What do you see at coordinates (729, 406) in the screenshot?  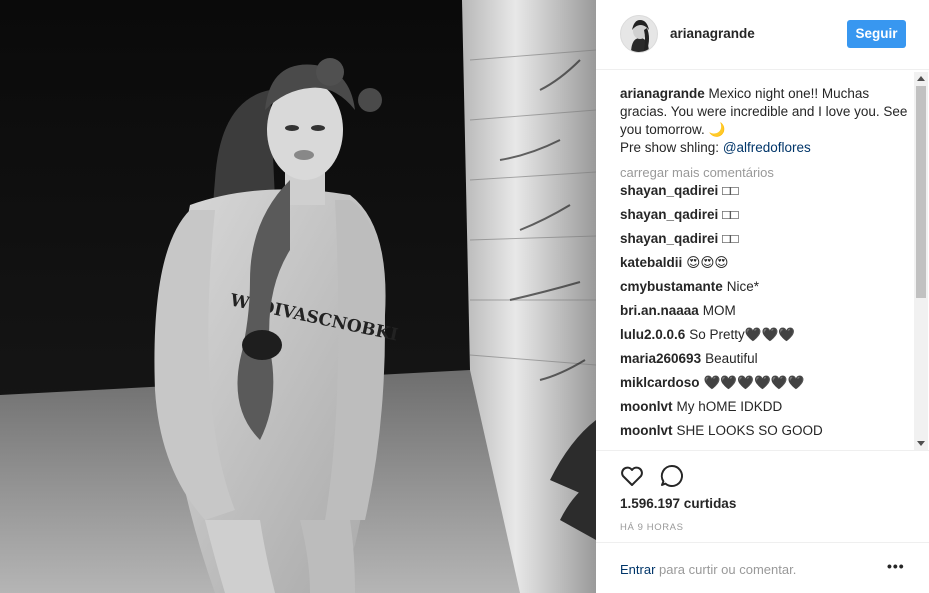 I see `comment-text: My hOME IDKDD` at bounding box center [729, 406].